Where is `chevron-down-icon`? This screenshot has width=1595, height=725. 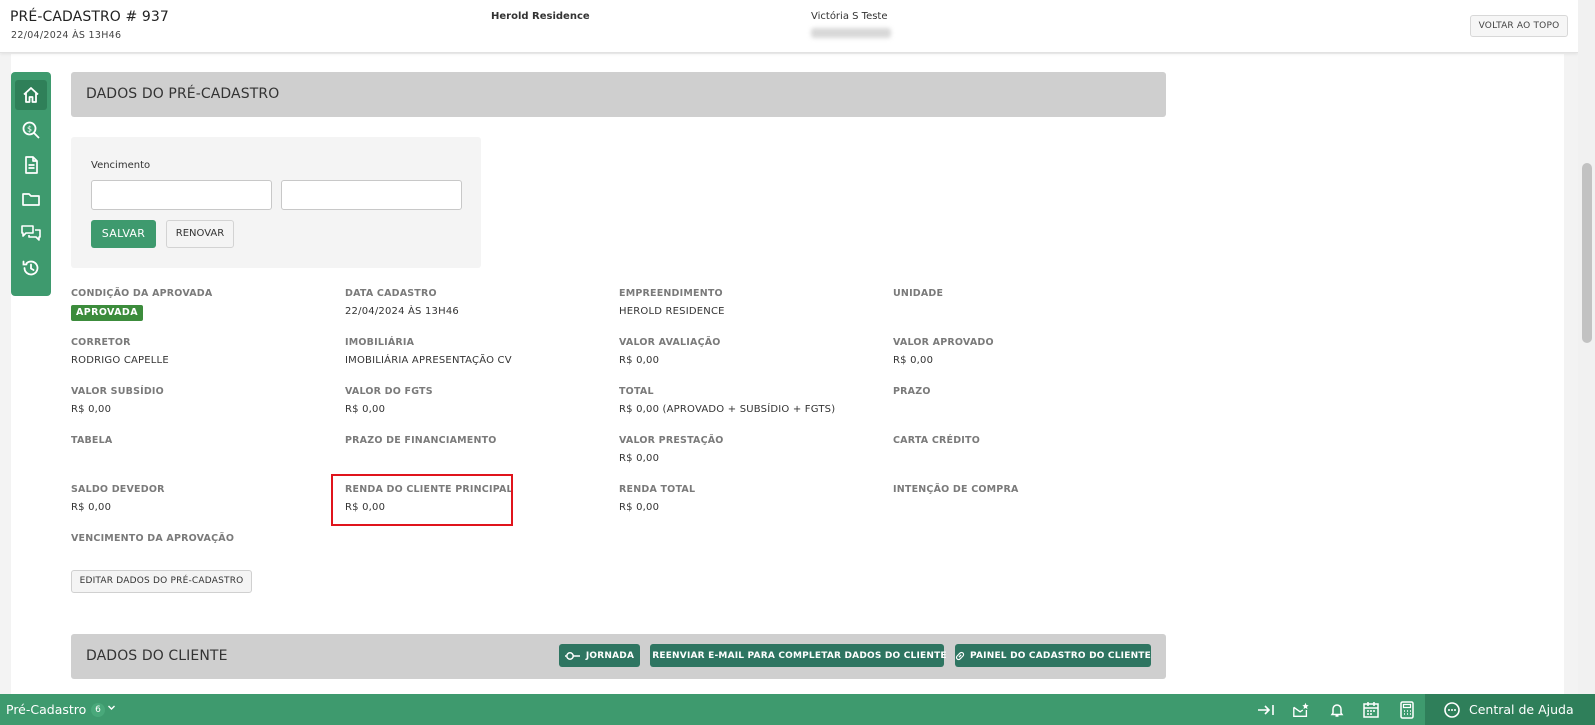 chevron-down-icon is located at coordinates (111, 709).